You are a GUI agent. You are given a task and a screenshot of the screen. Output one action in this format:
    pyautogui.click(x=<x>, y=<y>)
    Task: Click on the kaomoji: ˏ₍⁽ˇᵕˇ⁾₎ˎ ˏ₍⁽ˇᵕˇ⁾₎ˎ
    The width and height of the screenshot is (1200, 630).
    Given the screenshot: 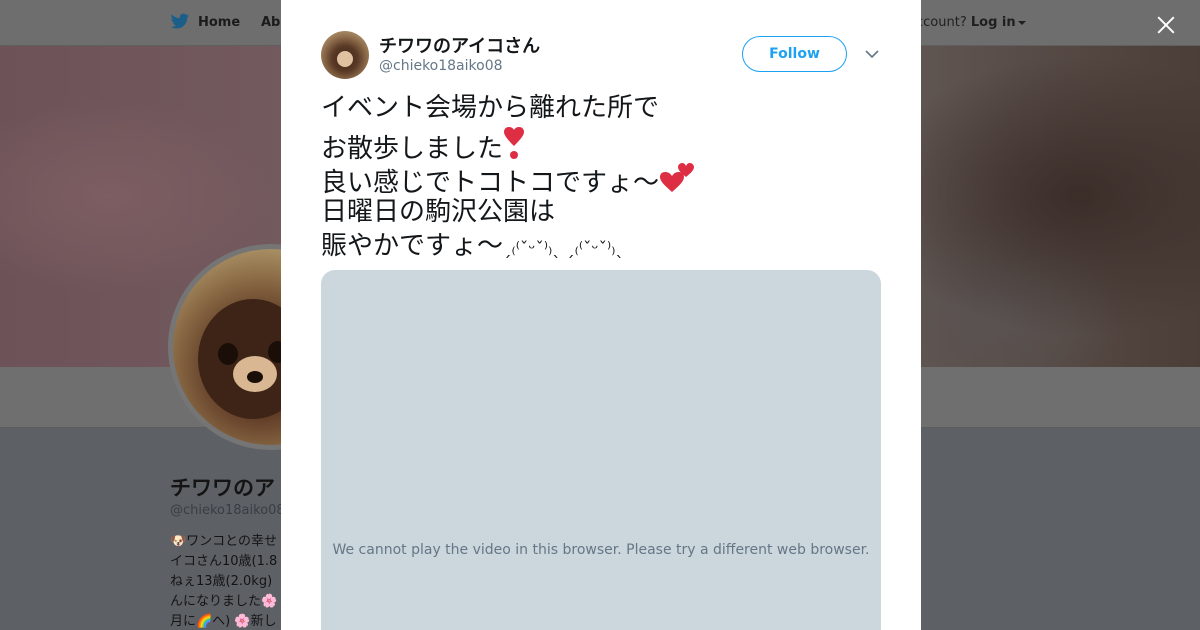 What is the action you would take?
    pyautogui.click(x=563, y=249)
    